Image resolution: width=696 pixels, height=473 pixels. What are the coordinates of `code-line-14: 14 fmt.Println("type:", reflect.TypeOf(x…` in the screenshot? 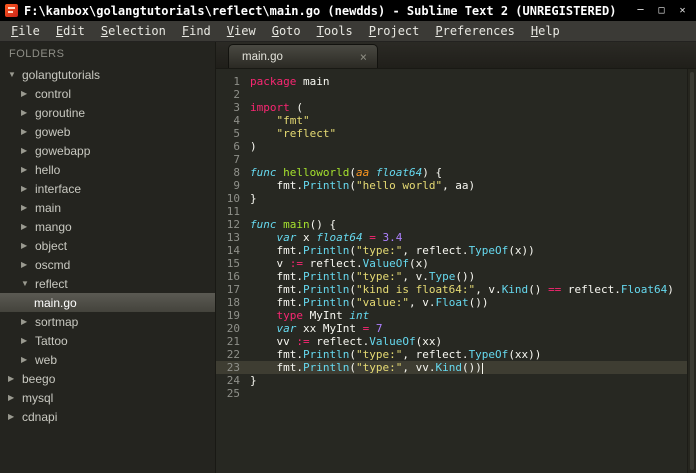 It's located at (456, 250).